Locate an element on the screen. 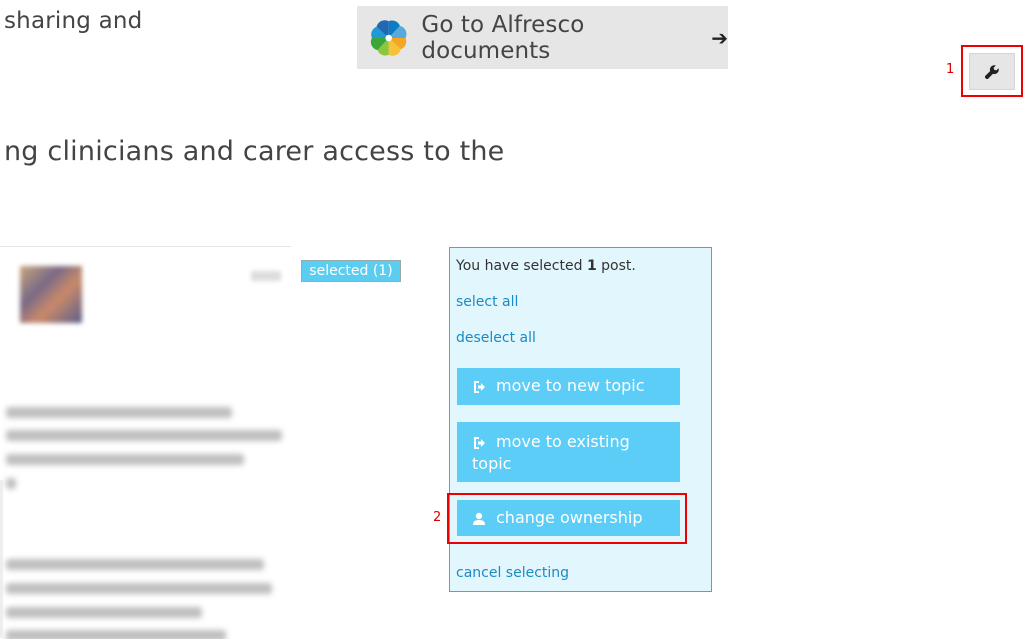 This screenshot has width=1024, height=639. post-left-rule is located at coordinates (1, 559).